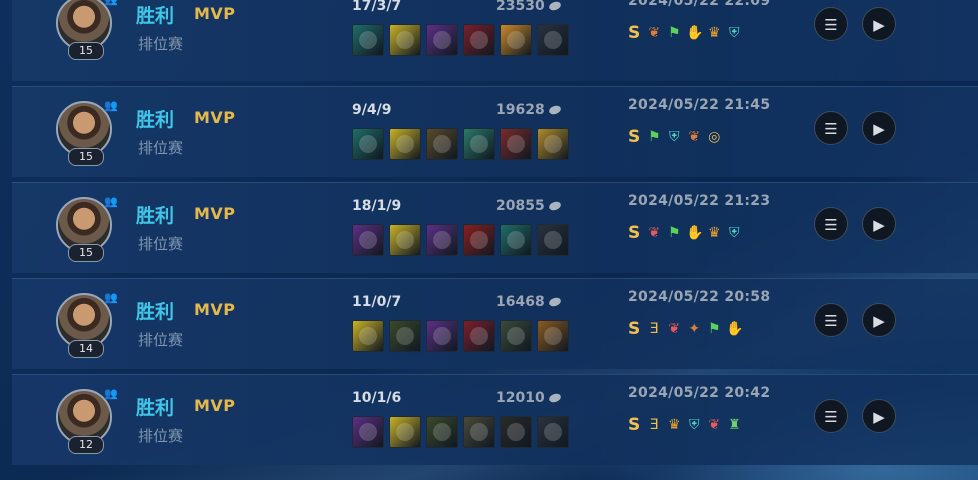  What do you see at coordinates (699, 393) in the screenshot?
I see `match-time: 2024/05/22 20:42` at bounding box center [699, 393].